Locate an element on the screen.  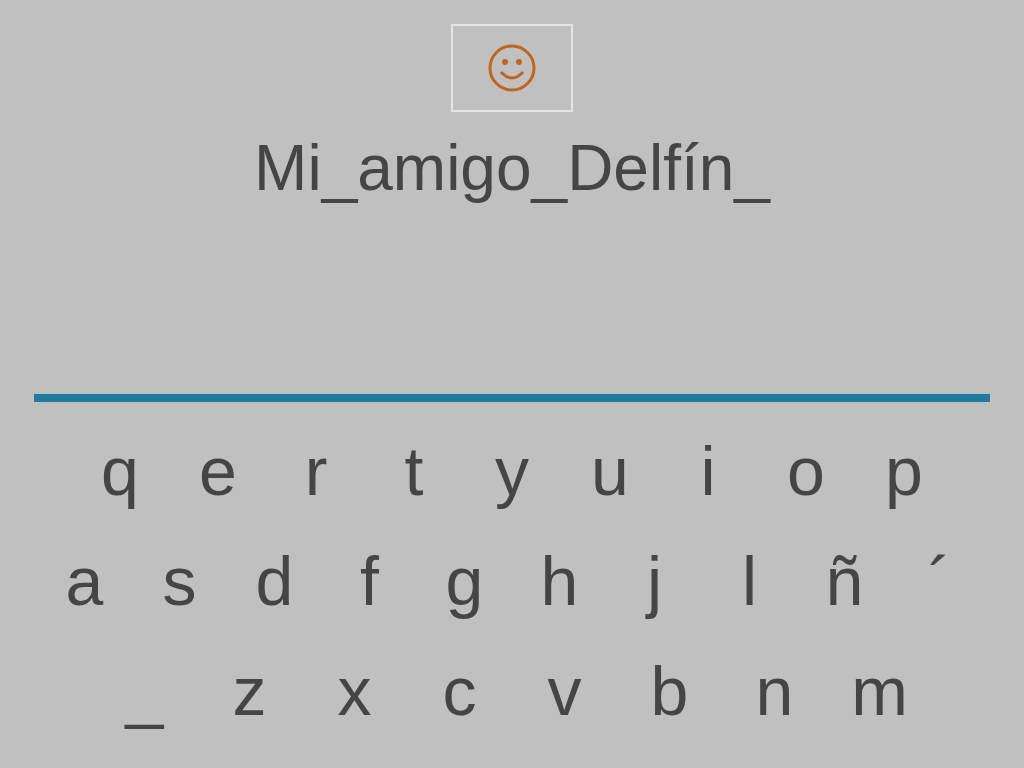
letter-key: f is located at coordinates (369, 581).